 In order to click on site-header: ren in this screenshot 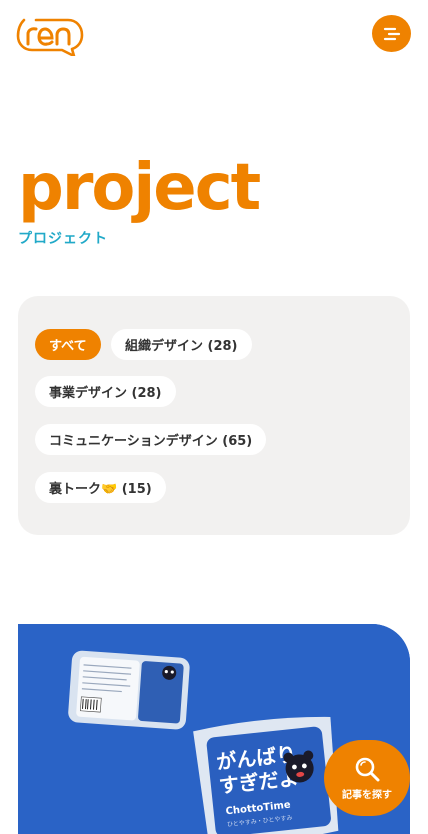, I will do `click(214, 35)`.